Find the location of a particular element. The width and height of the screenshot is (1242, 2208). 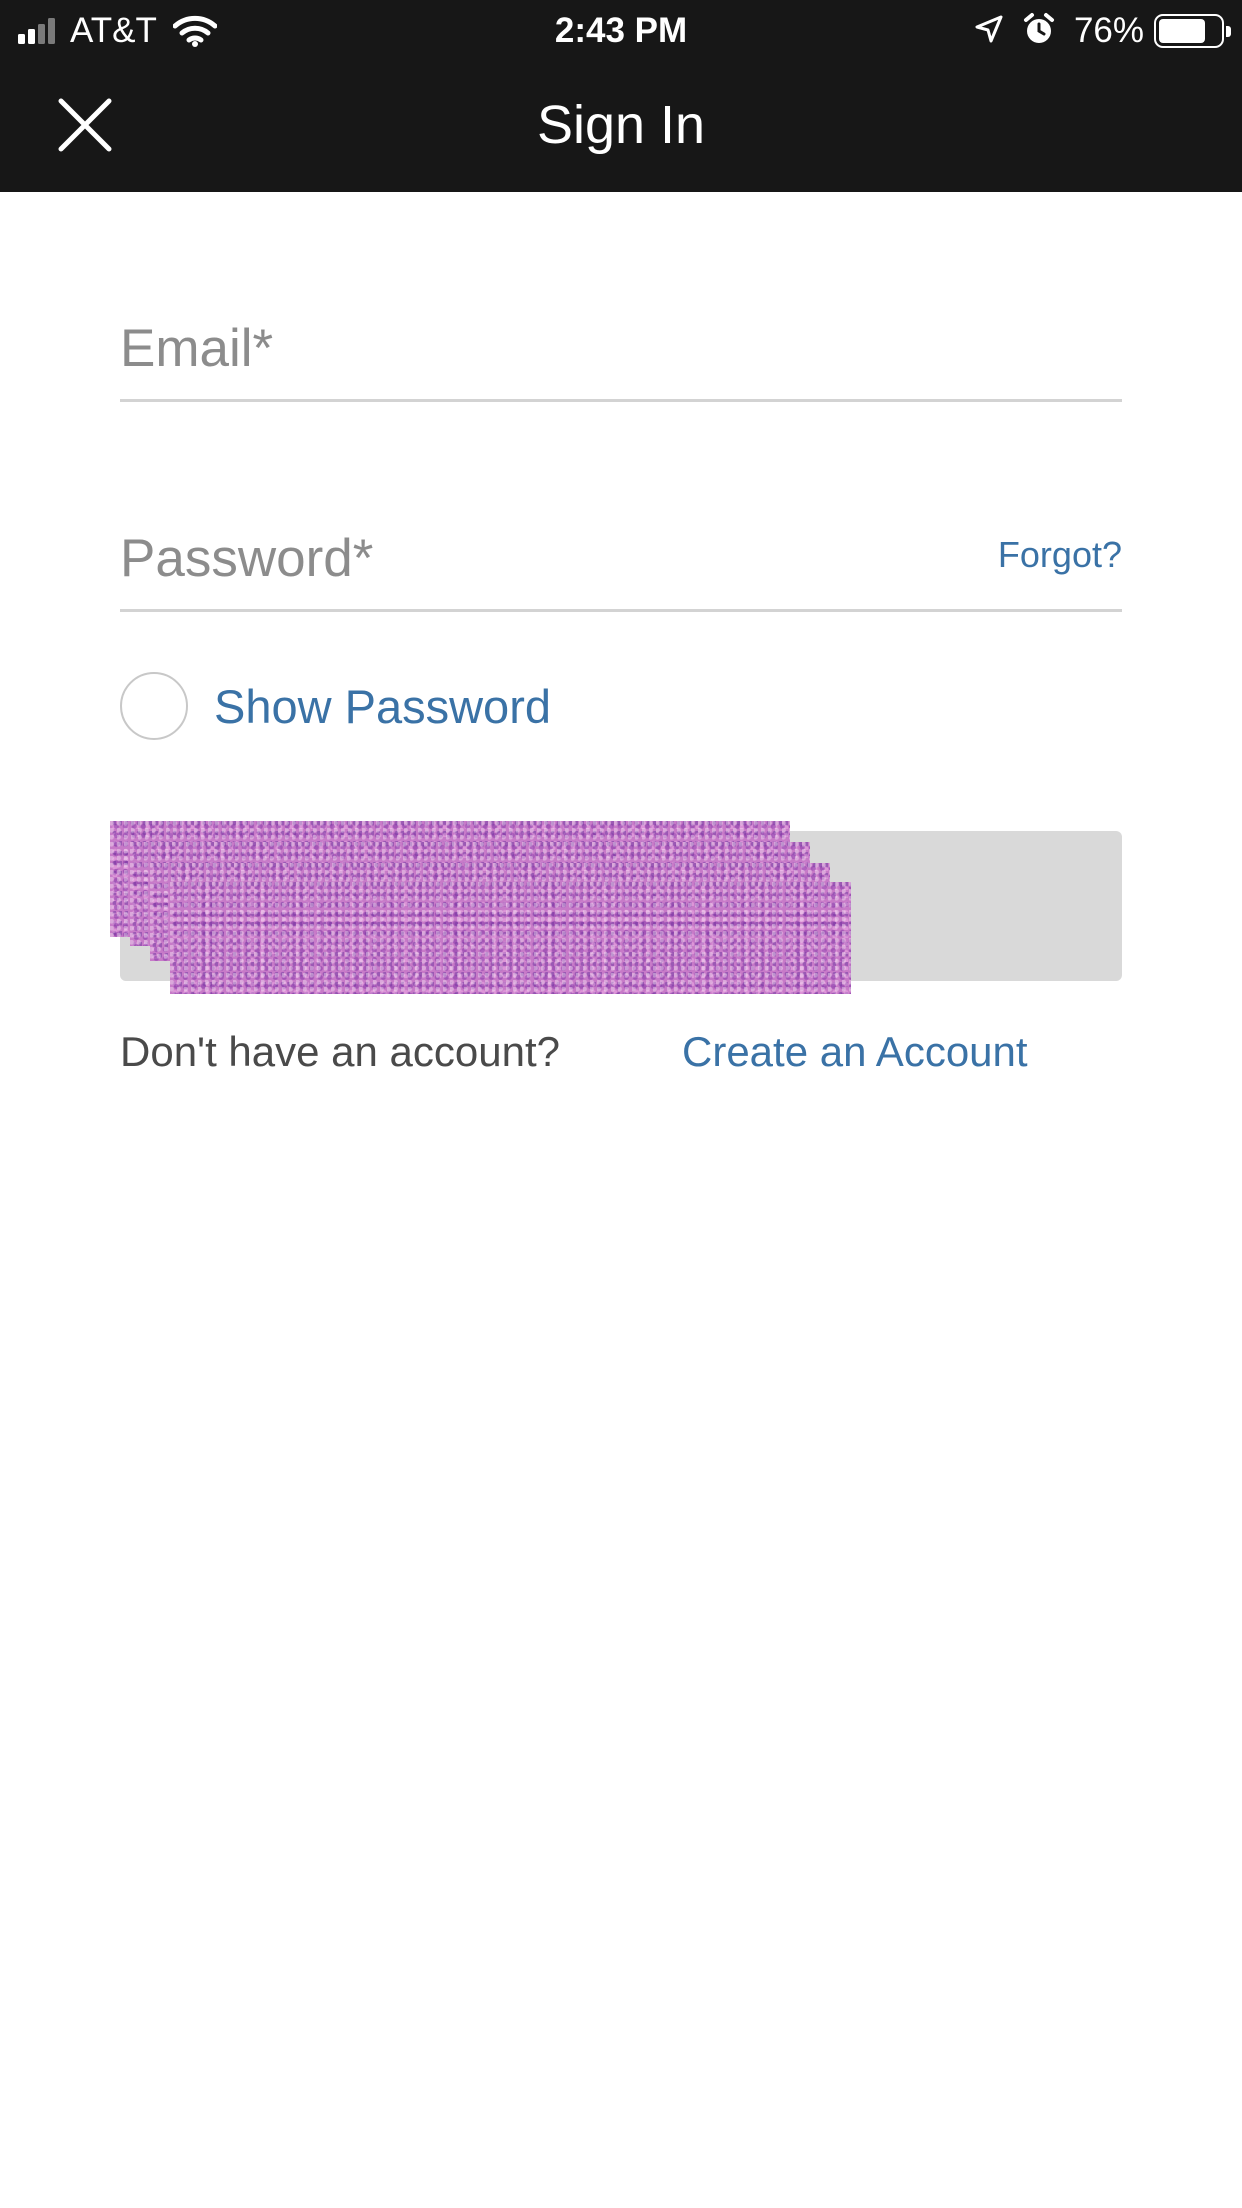

battery-level-fill is located at coordinates (1182, 31).